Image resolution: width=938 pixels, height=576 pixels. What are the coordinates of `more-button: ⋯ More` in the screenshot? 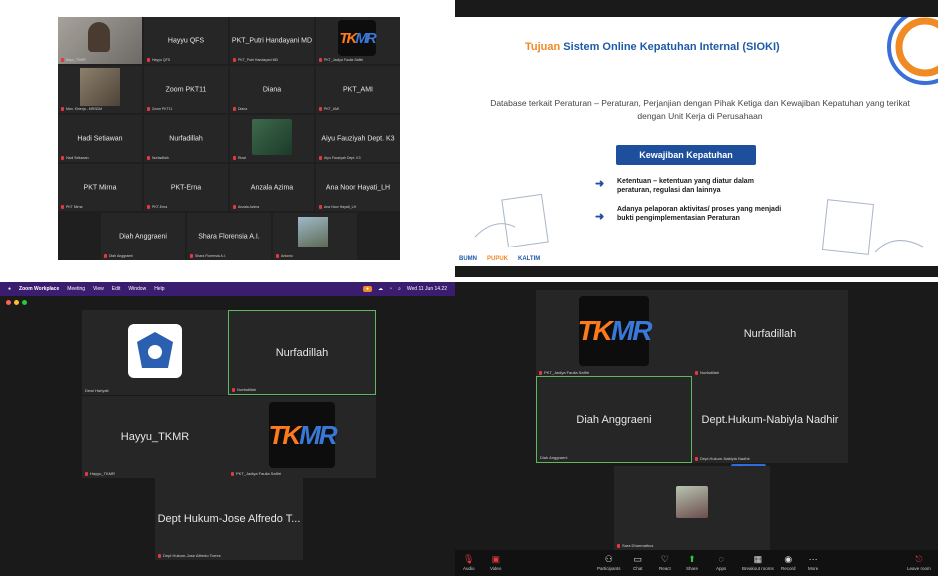 It's located at (813, 563).